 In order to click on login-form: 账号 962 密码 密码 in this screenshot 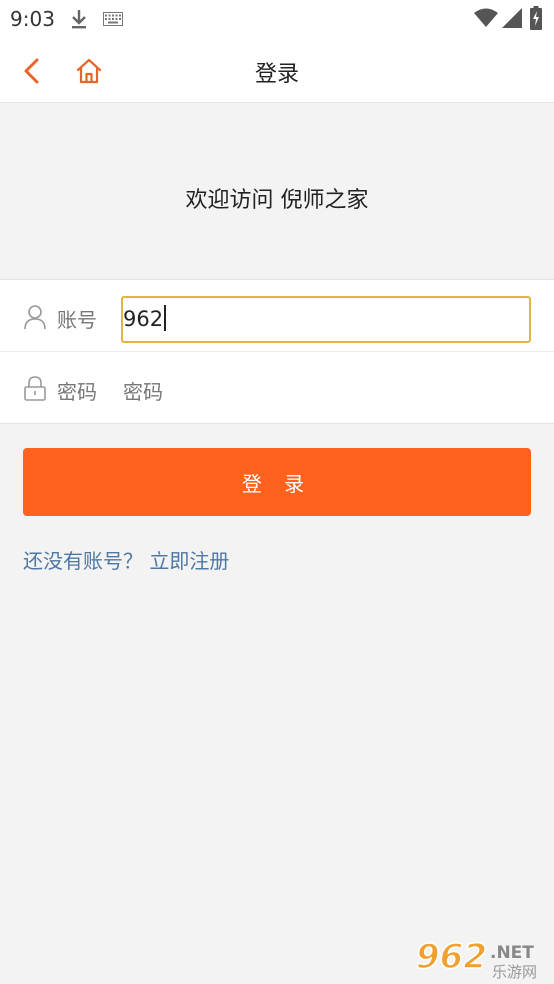, I will do `click(277, 351)`.